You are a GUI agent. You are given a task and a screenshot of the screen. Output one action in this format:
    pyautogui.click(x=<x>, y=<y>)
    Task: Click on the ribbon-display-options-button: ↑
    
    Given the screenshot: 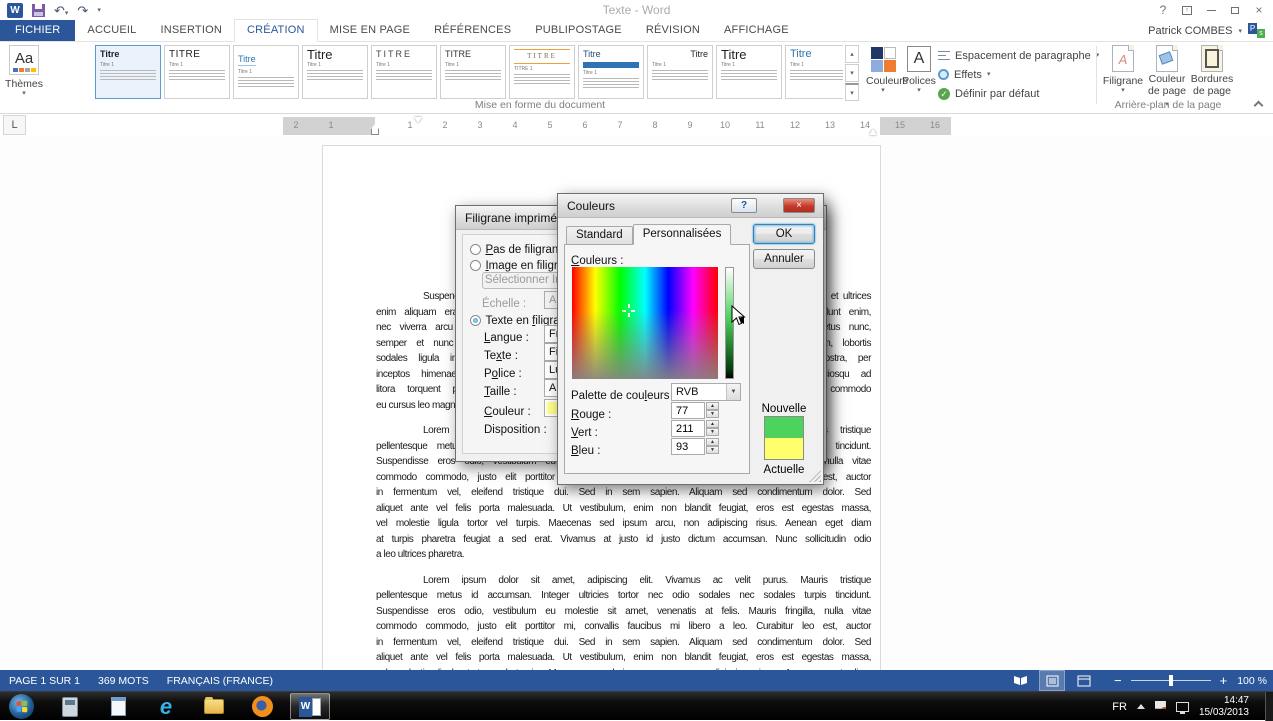 What is the action you would take?
    pyautogui.click(x=1187, y=10)
    